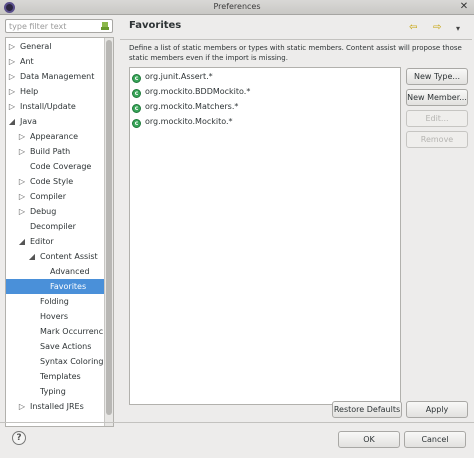 Image resolution: width=474 pixels, height=458 pixels. What do you see at coordinates (28, 121) in the screenshot?
I see `tree-item-label: Java` at bounding box center [28, 121].